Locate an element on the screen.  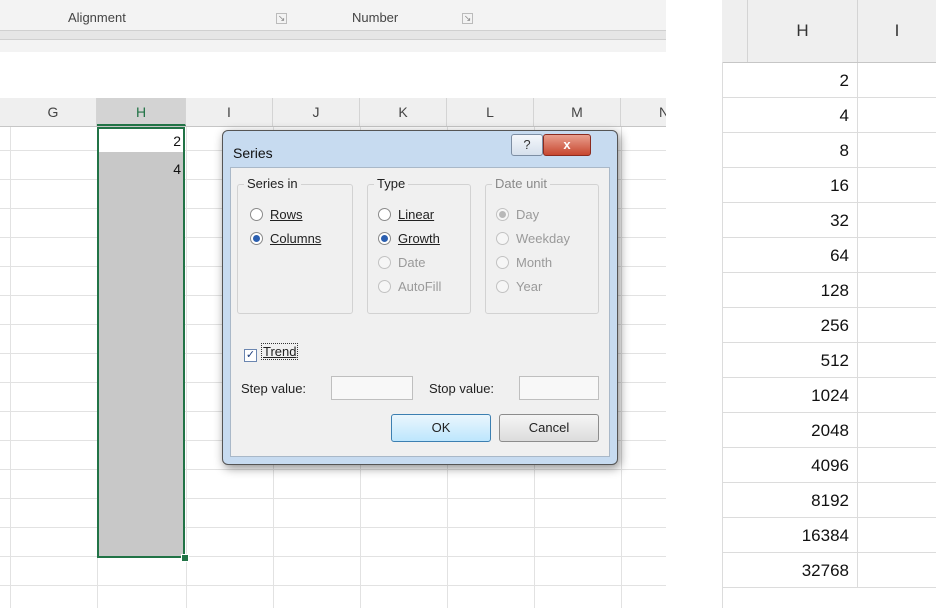
radio-month is located at coordinates (502, 262).